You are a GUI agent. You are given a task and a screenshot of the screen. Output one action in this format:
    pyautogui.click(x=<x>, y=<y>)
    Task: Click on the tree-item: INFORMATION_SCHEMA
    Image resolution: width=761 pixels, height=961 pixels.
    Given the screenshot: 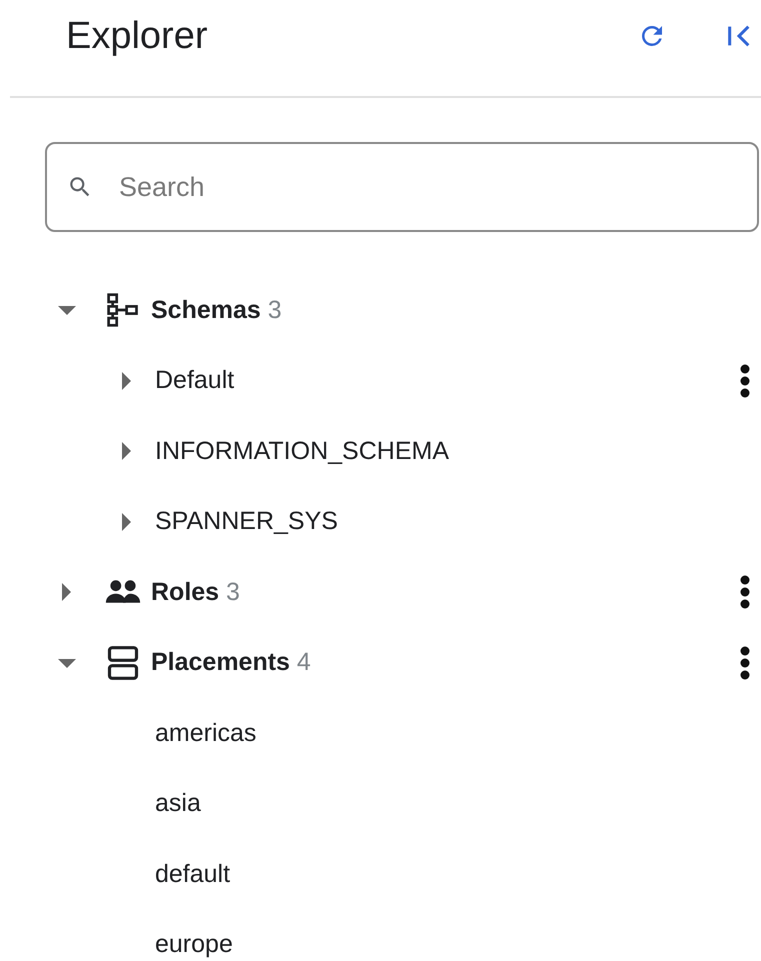 What is the action you would take?
    pyautogui.click(x=302, y=451)
    